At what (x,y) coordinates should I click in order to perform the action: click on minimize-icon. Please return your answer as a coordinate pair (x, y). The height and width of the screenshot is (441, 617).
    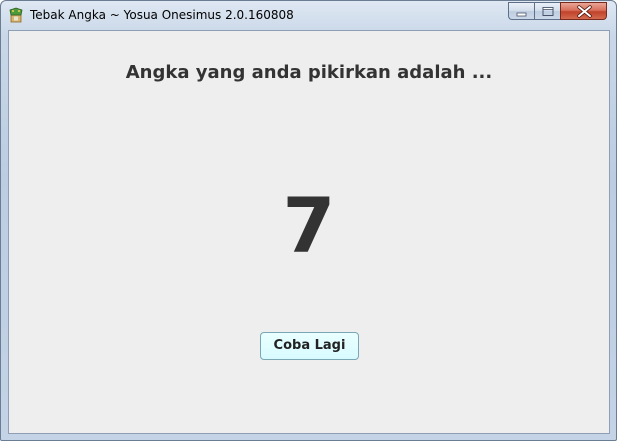
    Looking at the image, I should click on (521, 14).